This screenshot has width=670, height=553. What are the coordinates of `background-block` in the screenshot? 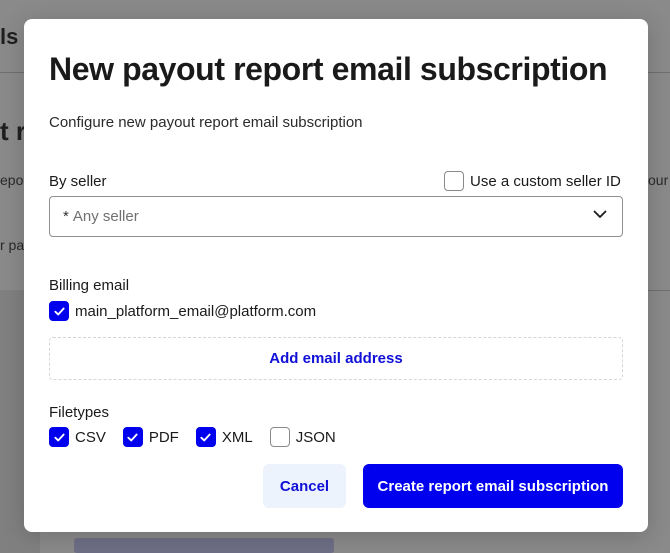 It's located at (204, 545).